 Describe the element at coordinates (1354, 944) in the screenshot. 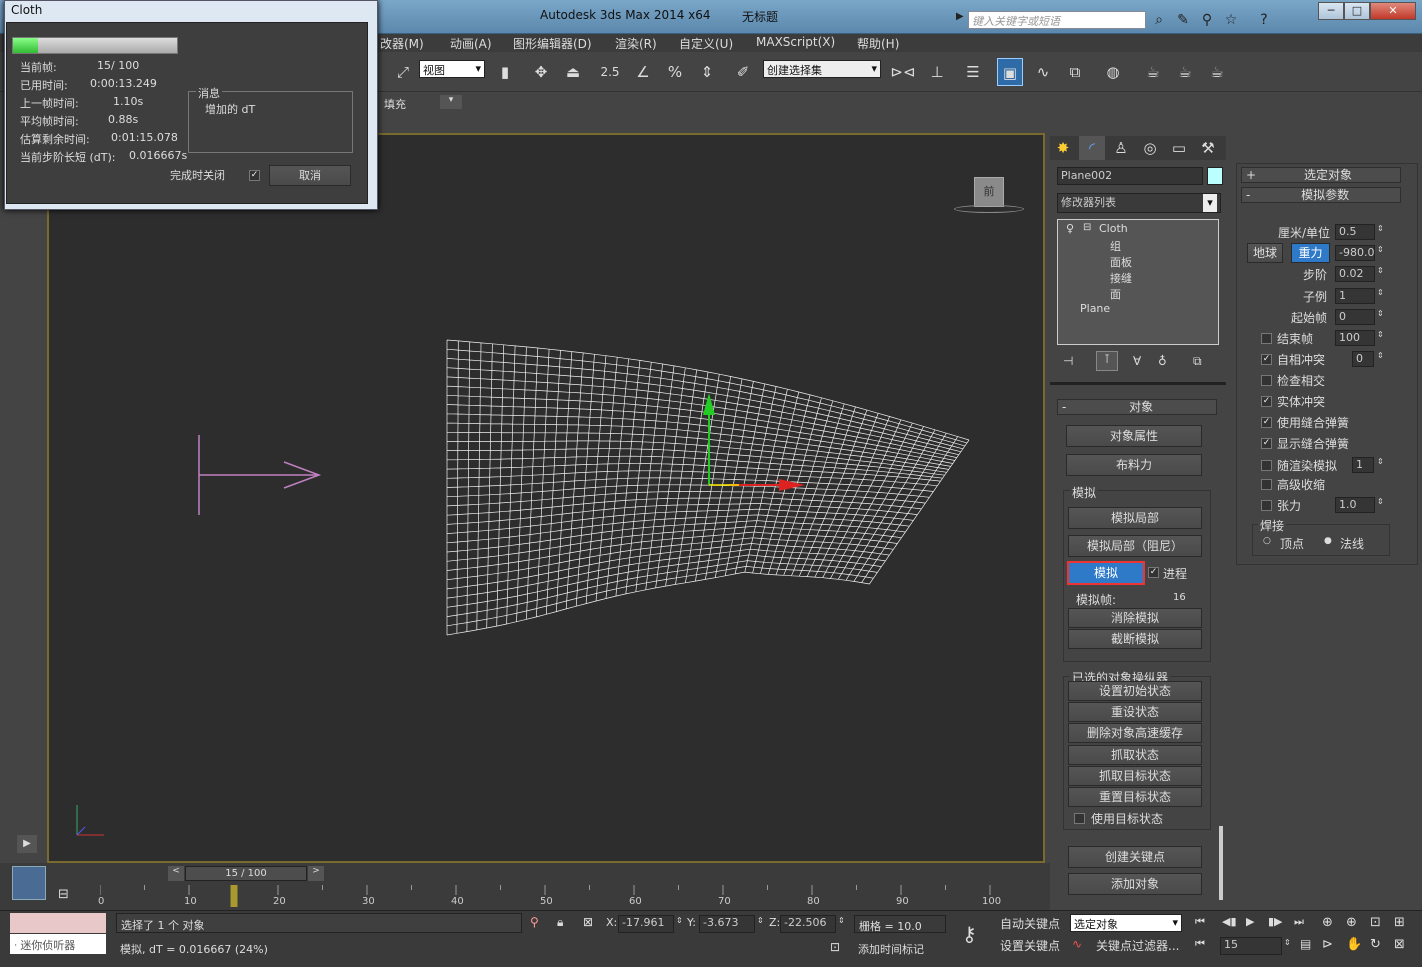

I see `pan-icon: ✋` at that location.